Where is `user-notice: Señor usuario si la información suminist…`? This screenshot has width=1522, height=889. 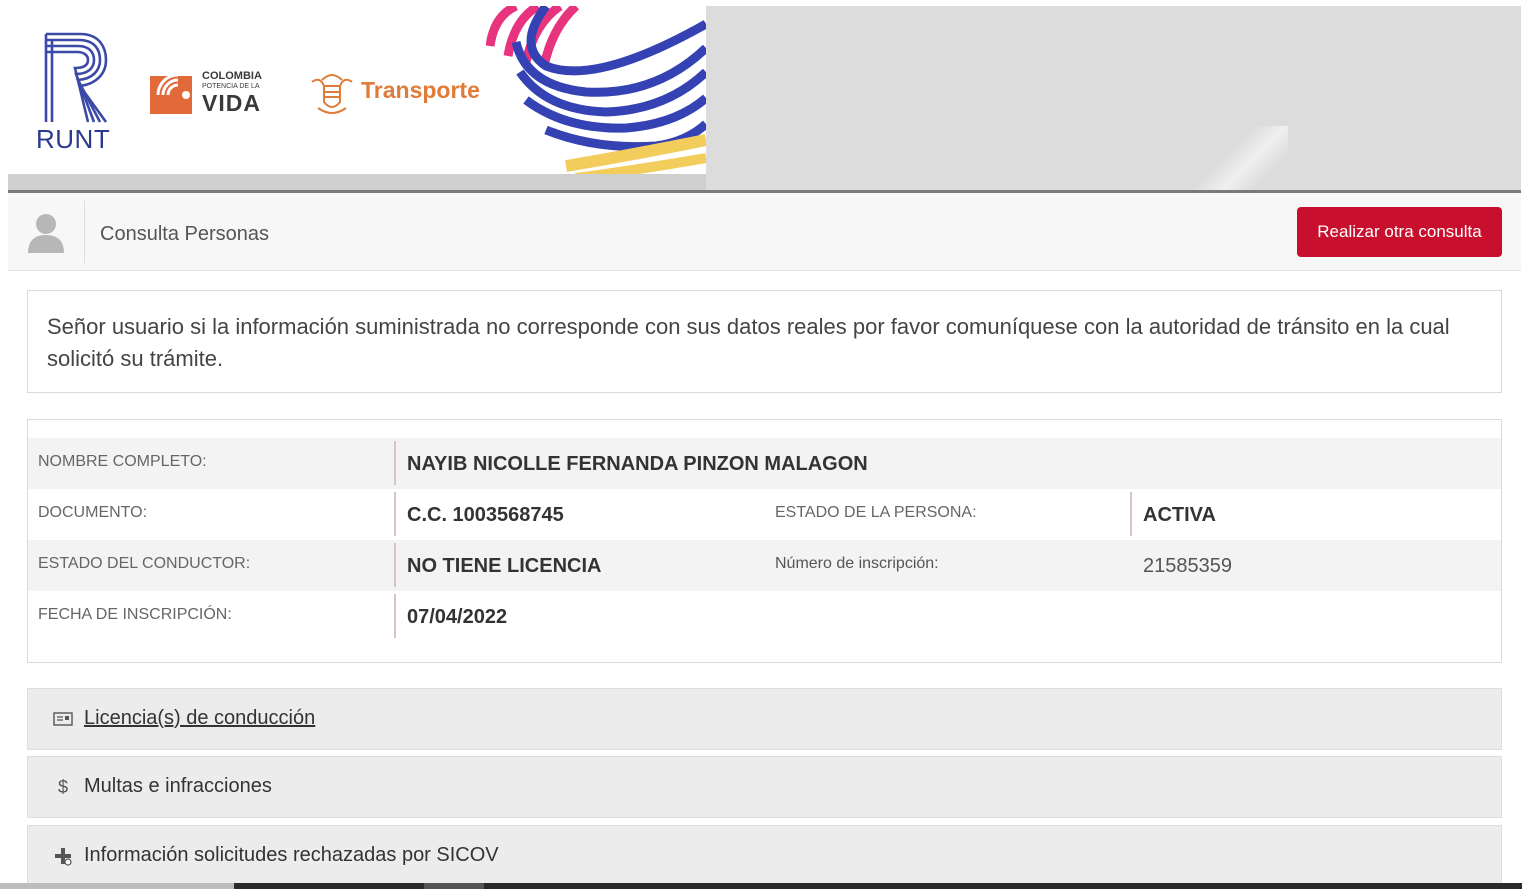 user-notice: Señor usuario si la información suminist… is located at coordinates (764, 341).